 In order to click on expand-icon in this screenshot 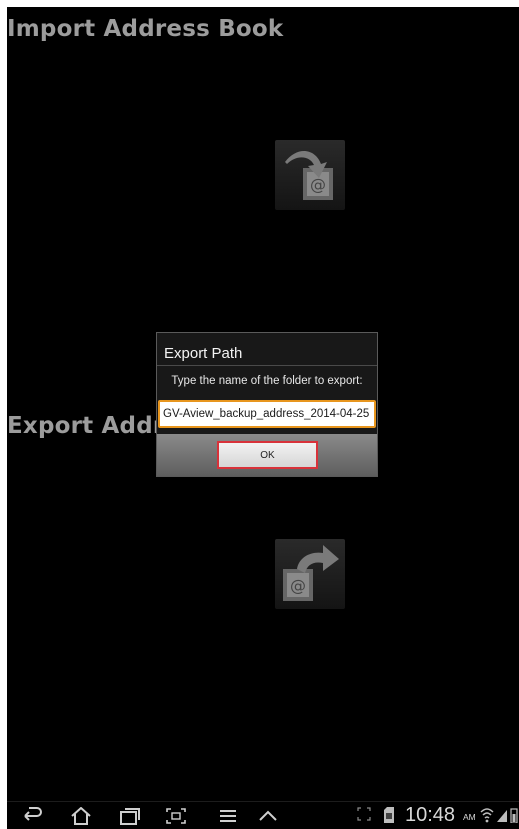, I will do `click(364, 814)`.